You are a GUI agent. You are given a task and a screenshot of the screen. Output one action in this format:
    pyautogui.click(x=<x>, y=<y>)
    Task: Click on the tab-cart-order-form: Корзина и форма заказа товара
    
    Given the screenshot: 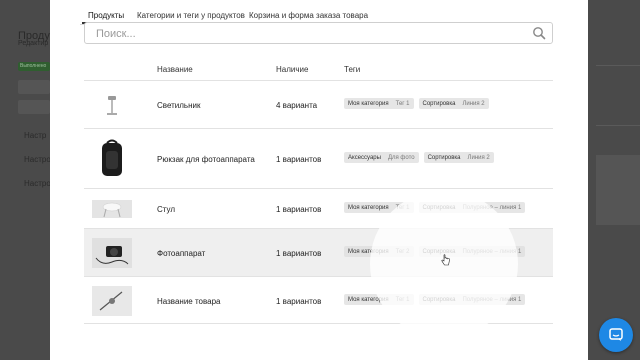 What is the action you would take?
    pyautogui.click(x=308, y=15)
    